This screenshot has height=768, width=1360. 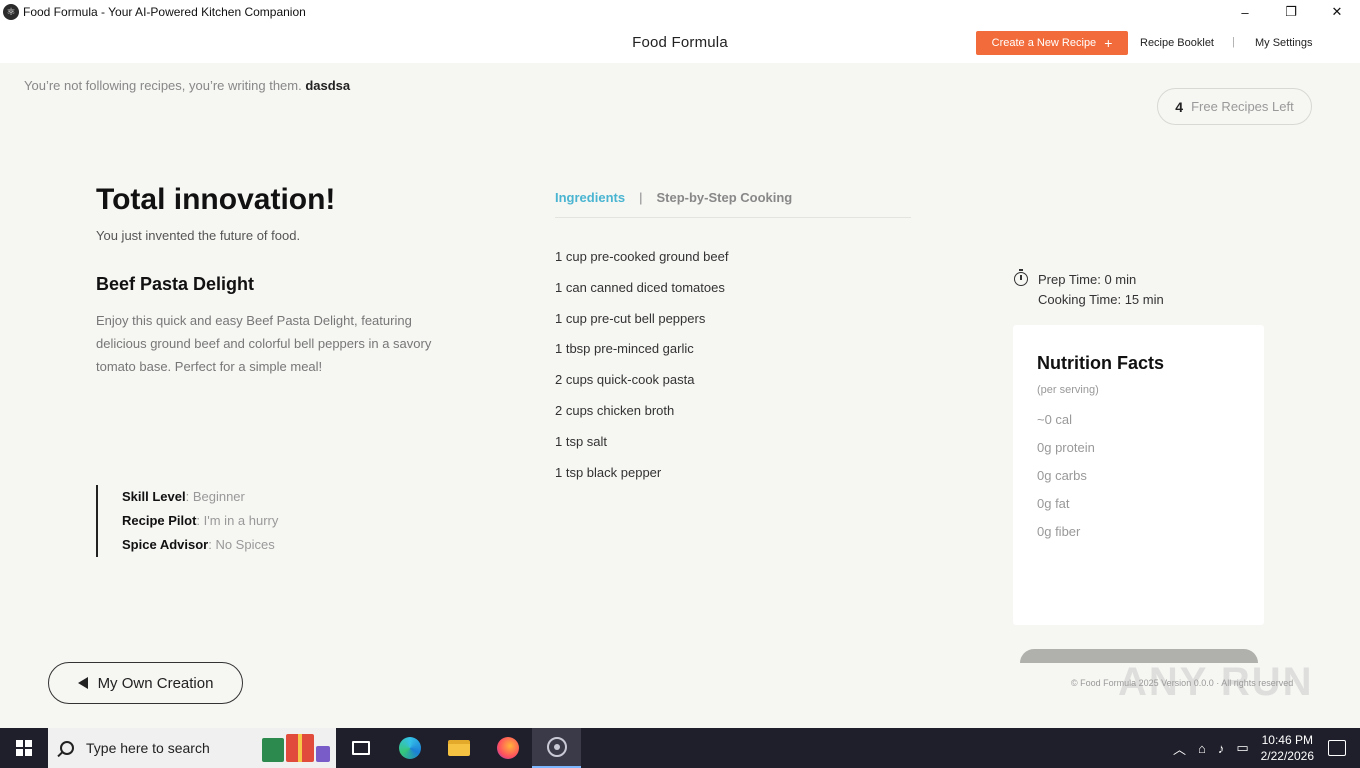 What do you see at coordinates (1087, 279) in the screenshot?
I see `prep-time: Prep Time: 0 min` at bounding box center [1087, 279].